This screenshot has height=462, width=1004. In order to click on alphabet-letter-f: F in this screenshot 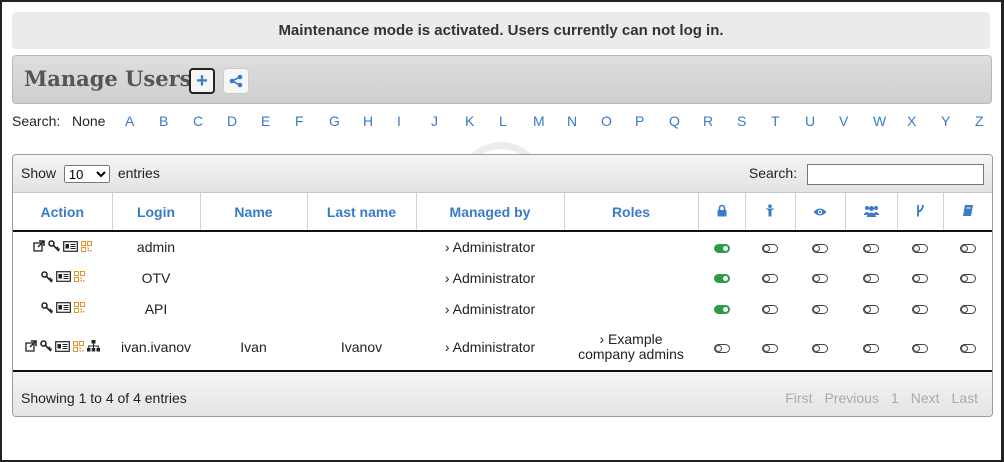, I will do `click(299, 121)`.